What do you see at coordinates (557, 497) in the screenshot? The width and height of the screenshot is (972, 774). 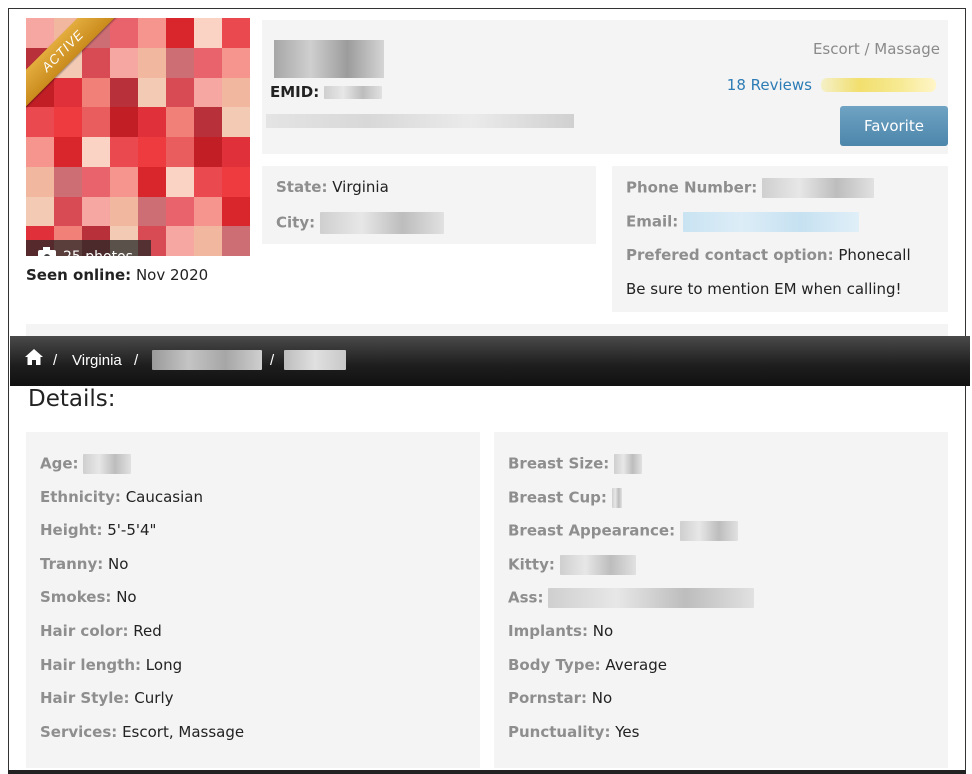 I see `detail-label: Breast Cup:` at bounding box center [557, 497].